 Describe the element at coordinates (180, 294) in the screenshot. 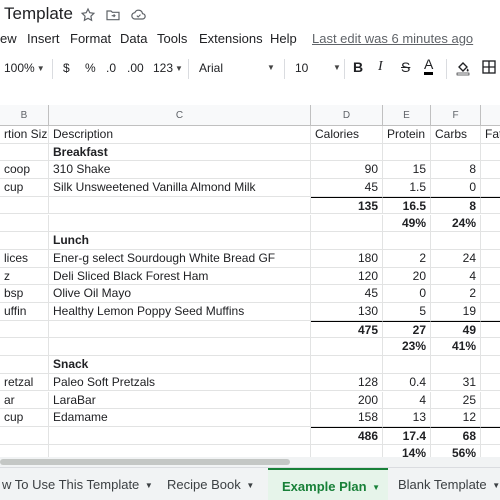

I see `cell-description: Olive Oil Mayo` at that location.